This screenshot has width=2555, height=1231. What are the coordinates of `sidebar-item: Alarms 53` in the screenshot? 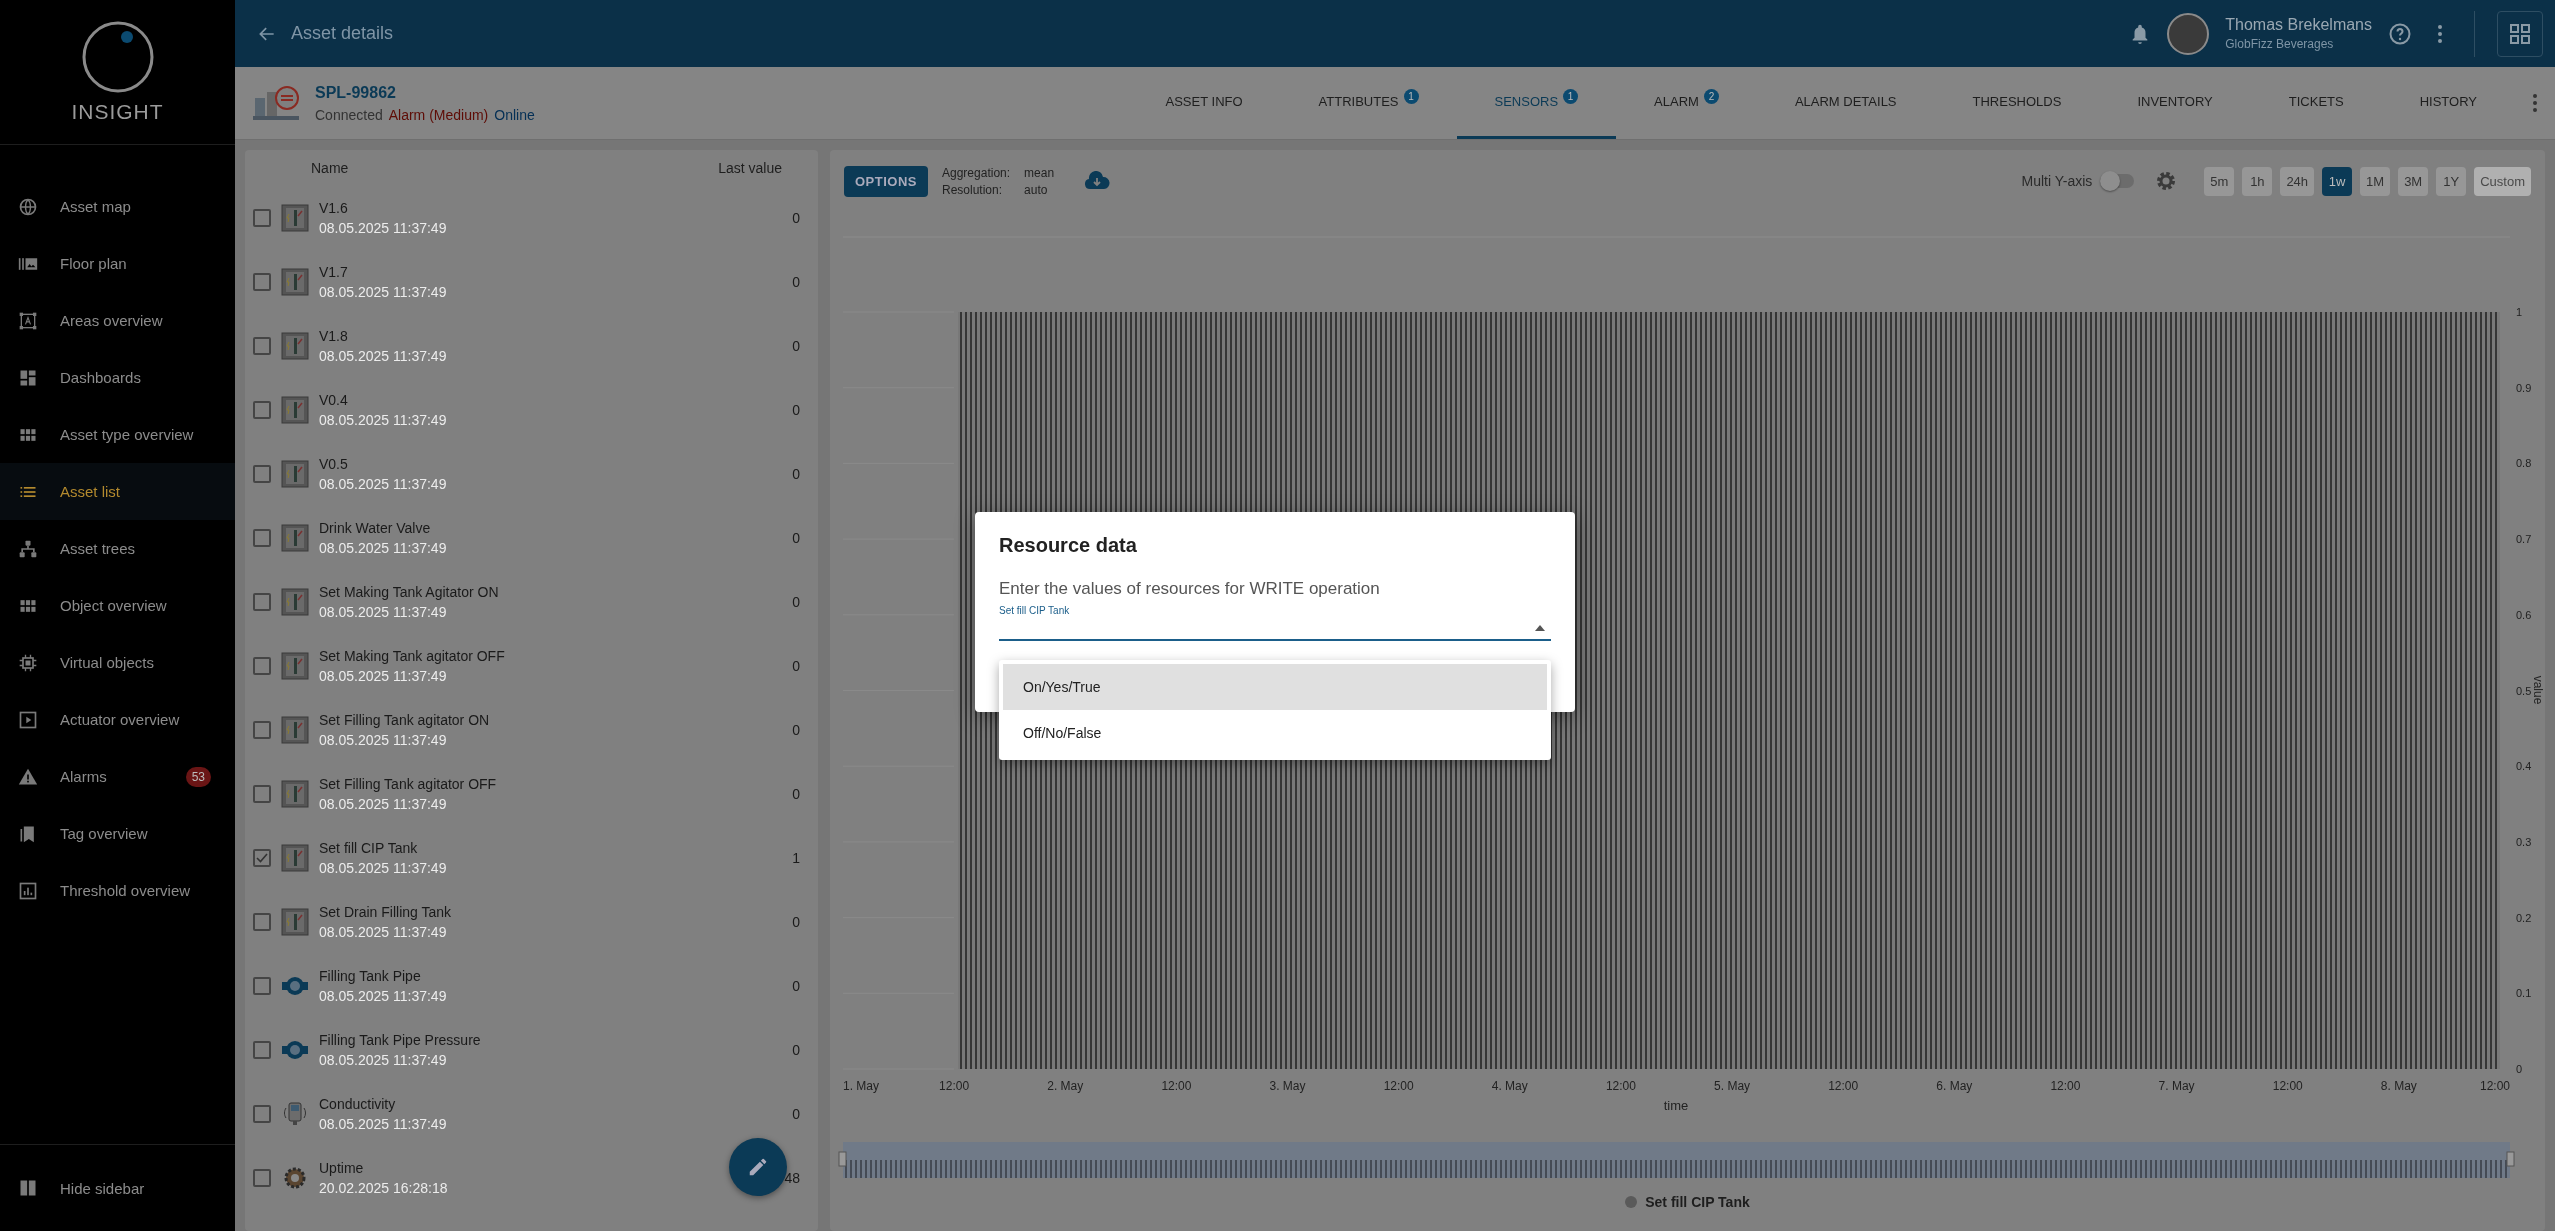 It's located at (117, 776).